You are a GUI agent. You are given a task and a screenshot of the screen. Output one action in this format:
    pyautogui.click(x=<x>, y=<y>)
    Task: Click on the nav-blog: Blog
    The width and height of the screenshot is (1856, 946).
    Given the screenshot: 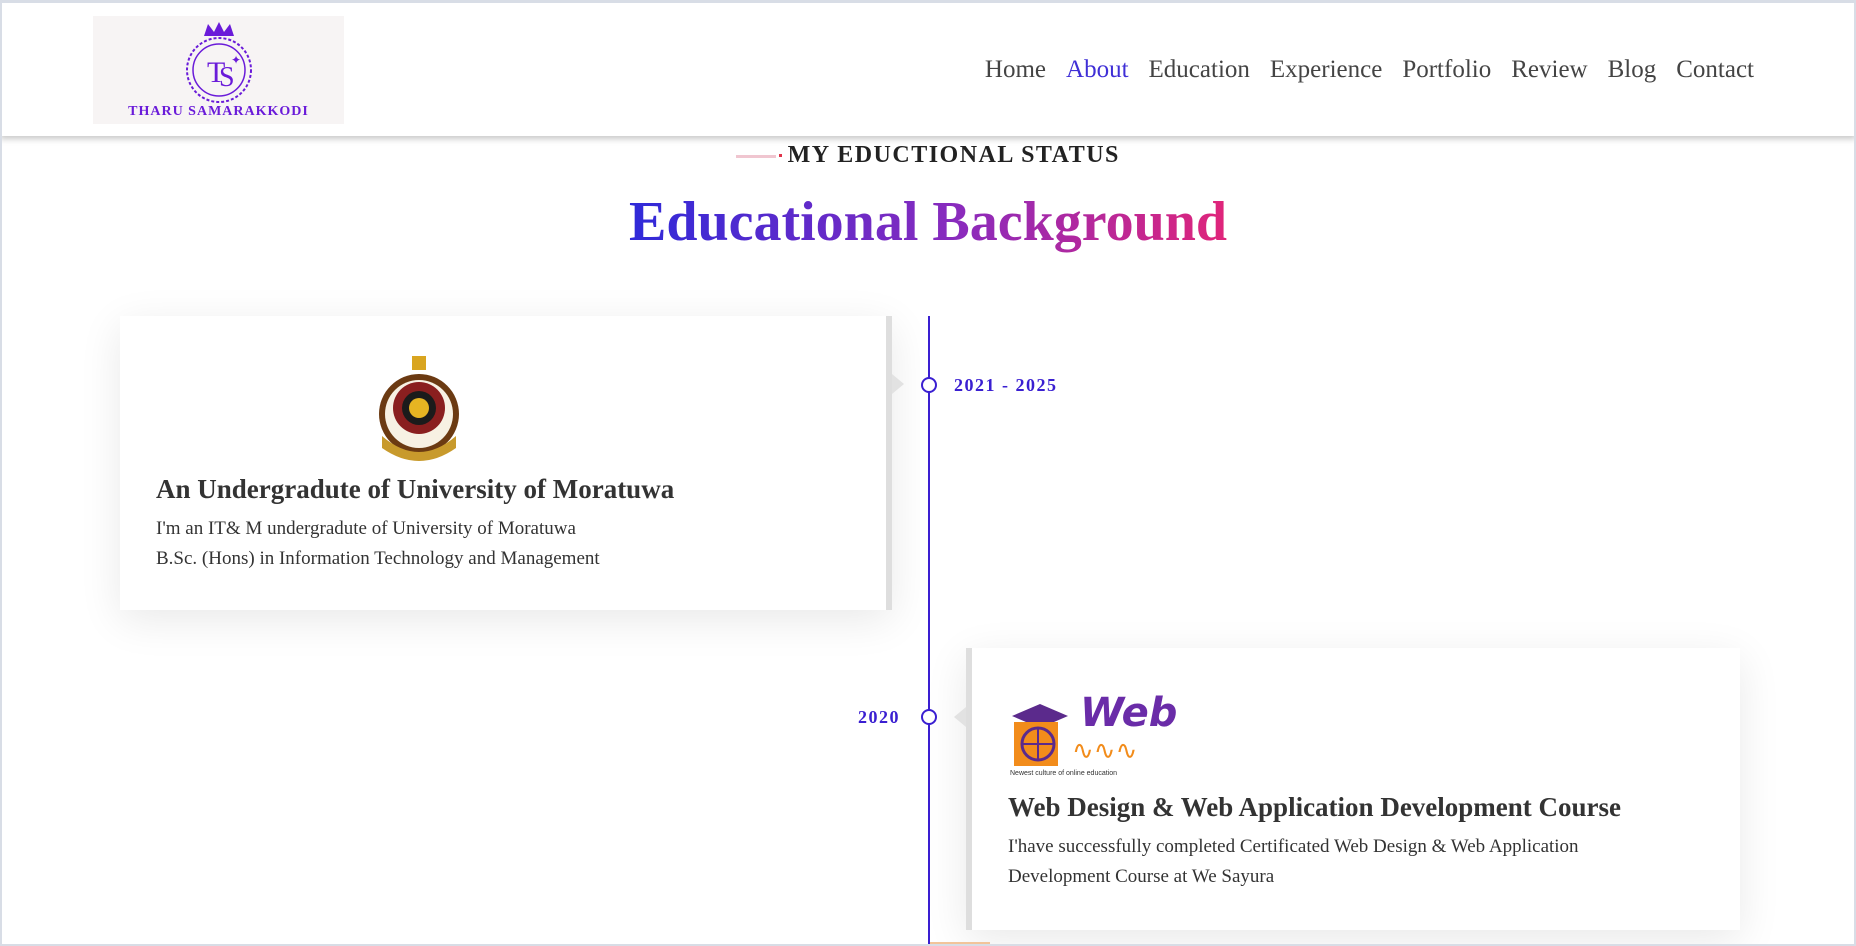 What is the action you would take?
    pyautogui.click(x=1632, y=70)
    